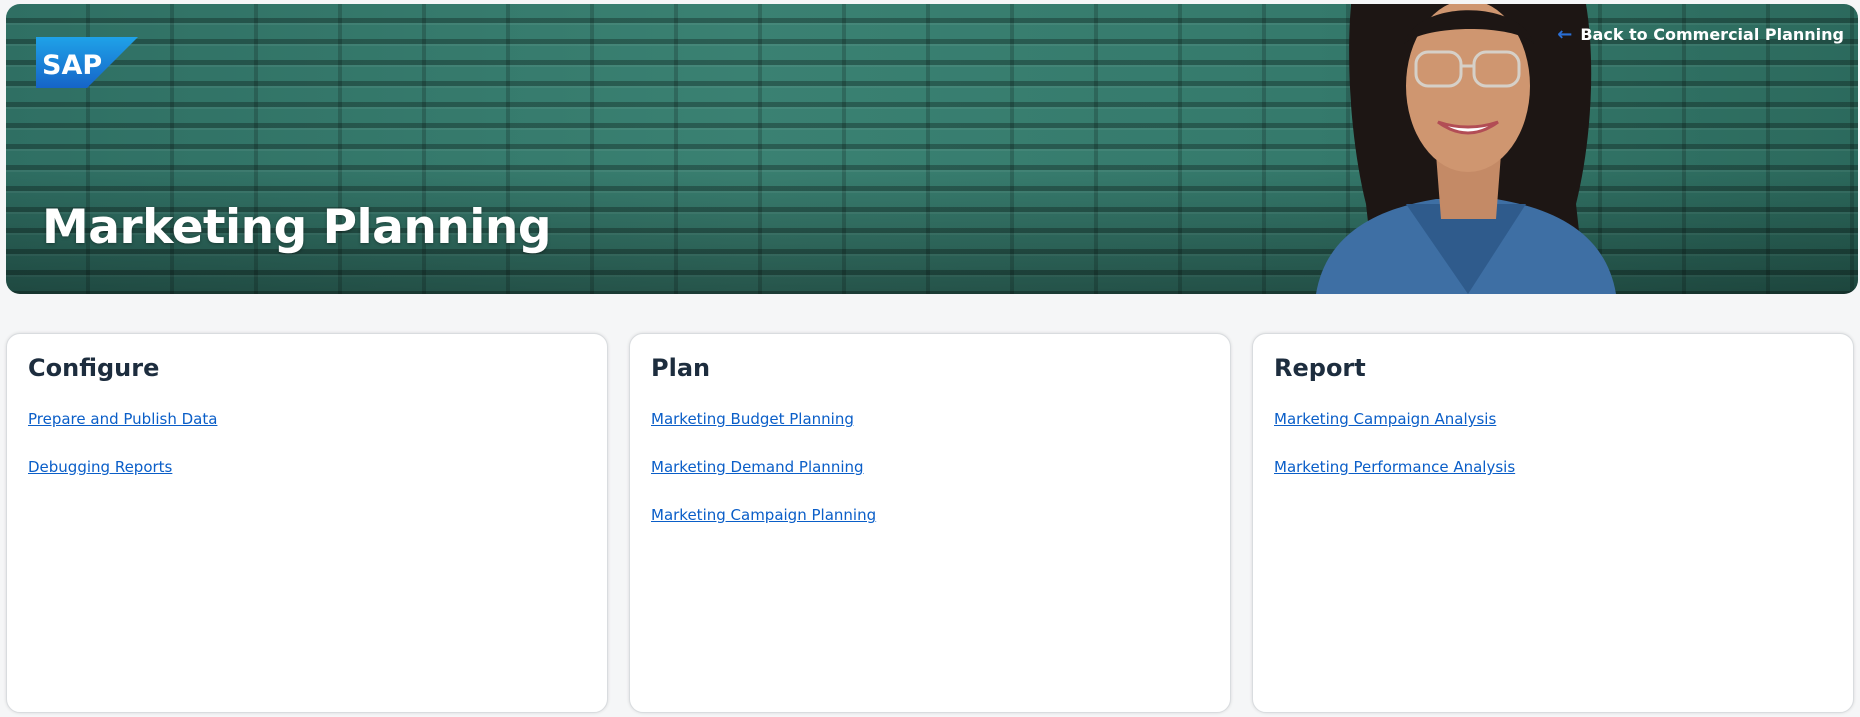  I want to click on list-item: Marketing Demand Planning, so click(763, 482).